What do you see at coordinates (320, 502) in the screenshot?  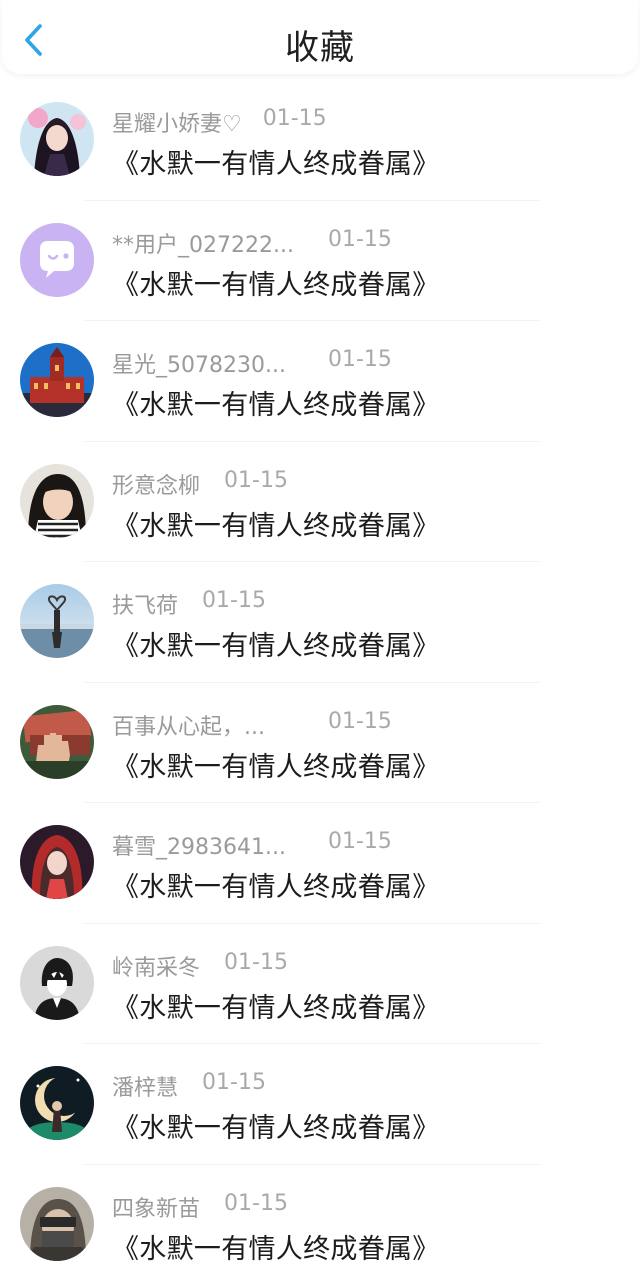 I see `list-item: 形意念柳 01-15 《水默一有情人终成眷属》` at bounding box center [320, 502].